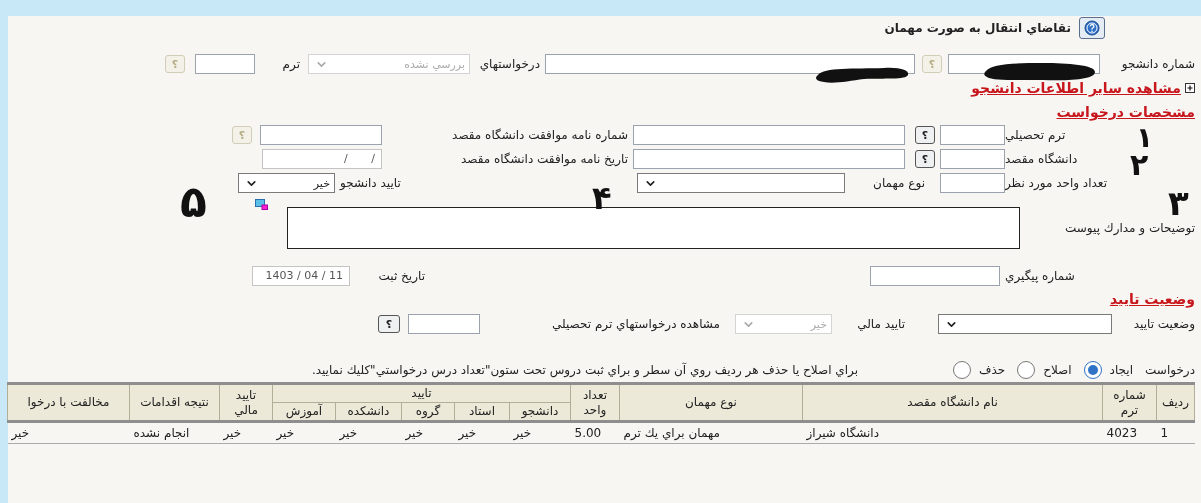 Image resolution: width=1201 pixels, height=503 pixels. Describe the element at coordinates (174, 402) in the screenshot. I see `column-header: نتيجه اقدامات` at that location.